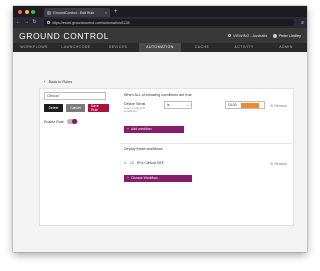  I want to click on region-selector: VIEWING - Australia, so click(247, 35).